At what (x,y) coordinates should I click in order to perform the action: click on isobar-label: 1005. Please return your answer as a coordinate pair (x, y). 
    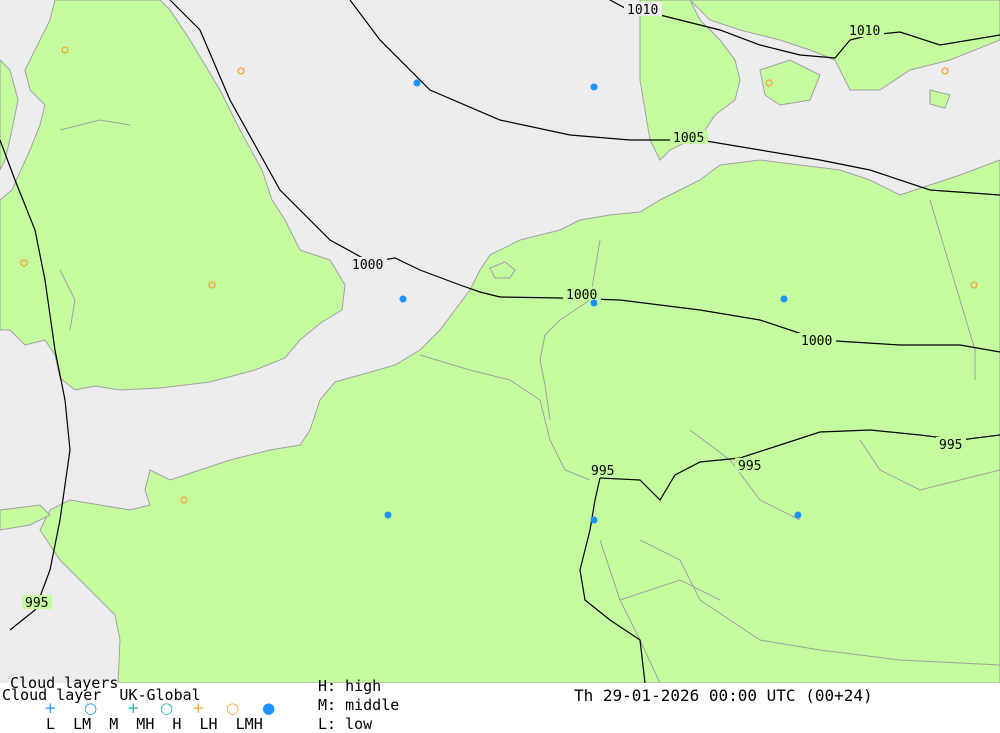
    Looking at the image, I should click on (688, 138).